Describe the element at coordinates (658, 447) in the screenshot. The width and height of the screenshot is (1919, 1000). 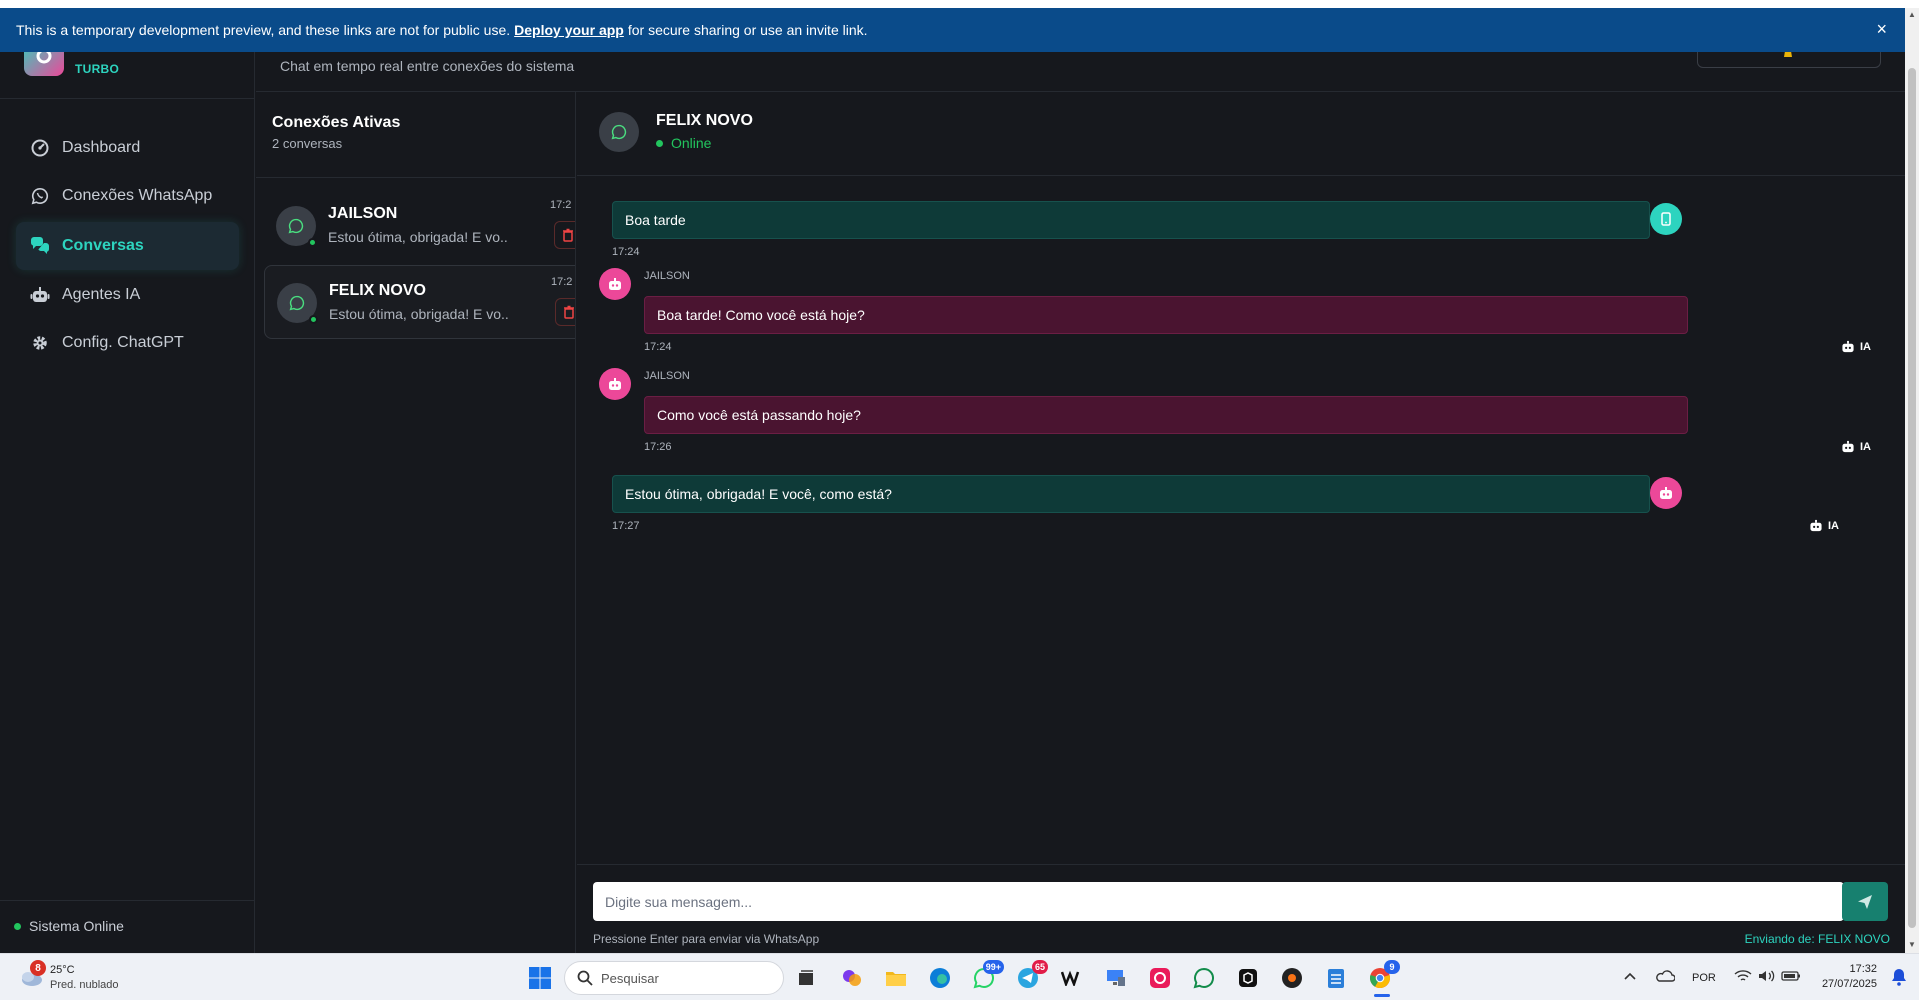
I see `message-time: 17:26` at that location.